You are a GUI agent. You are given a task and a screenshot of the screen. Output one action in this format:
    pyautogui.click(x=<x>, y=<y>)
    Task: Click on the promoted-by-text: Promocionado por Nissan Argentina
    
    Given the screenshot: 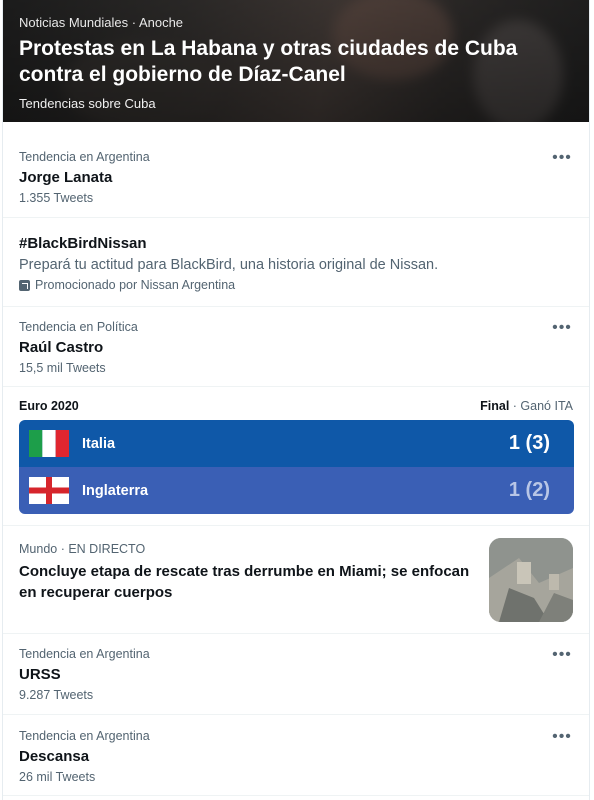 What is the action you would take?
    pyautogui.click(x=135, y=285)
    